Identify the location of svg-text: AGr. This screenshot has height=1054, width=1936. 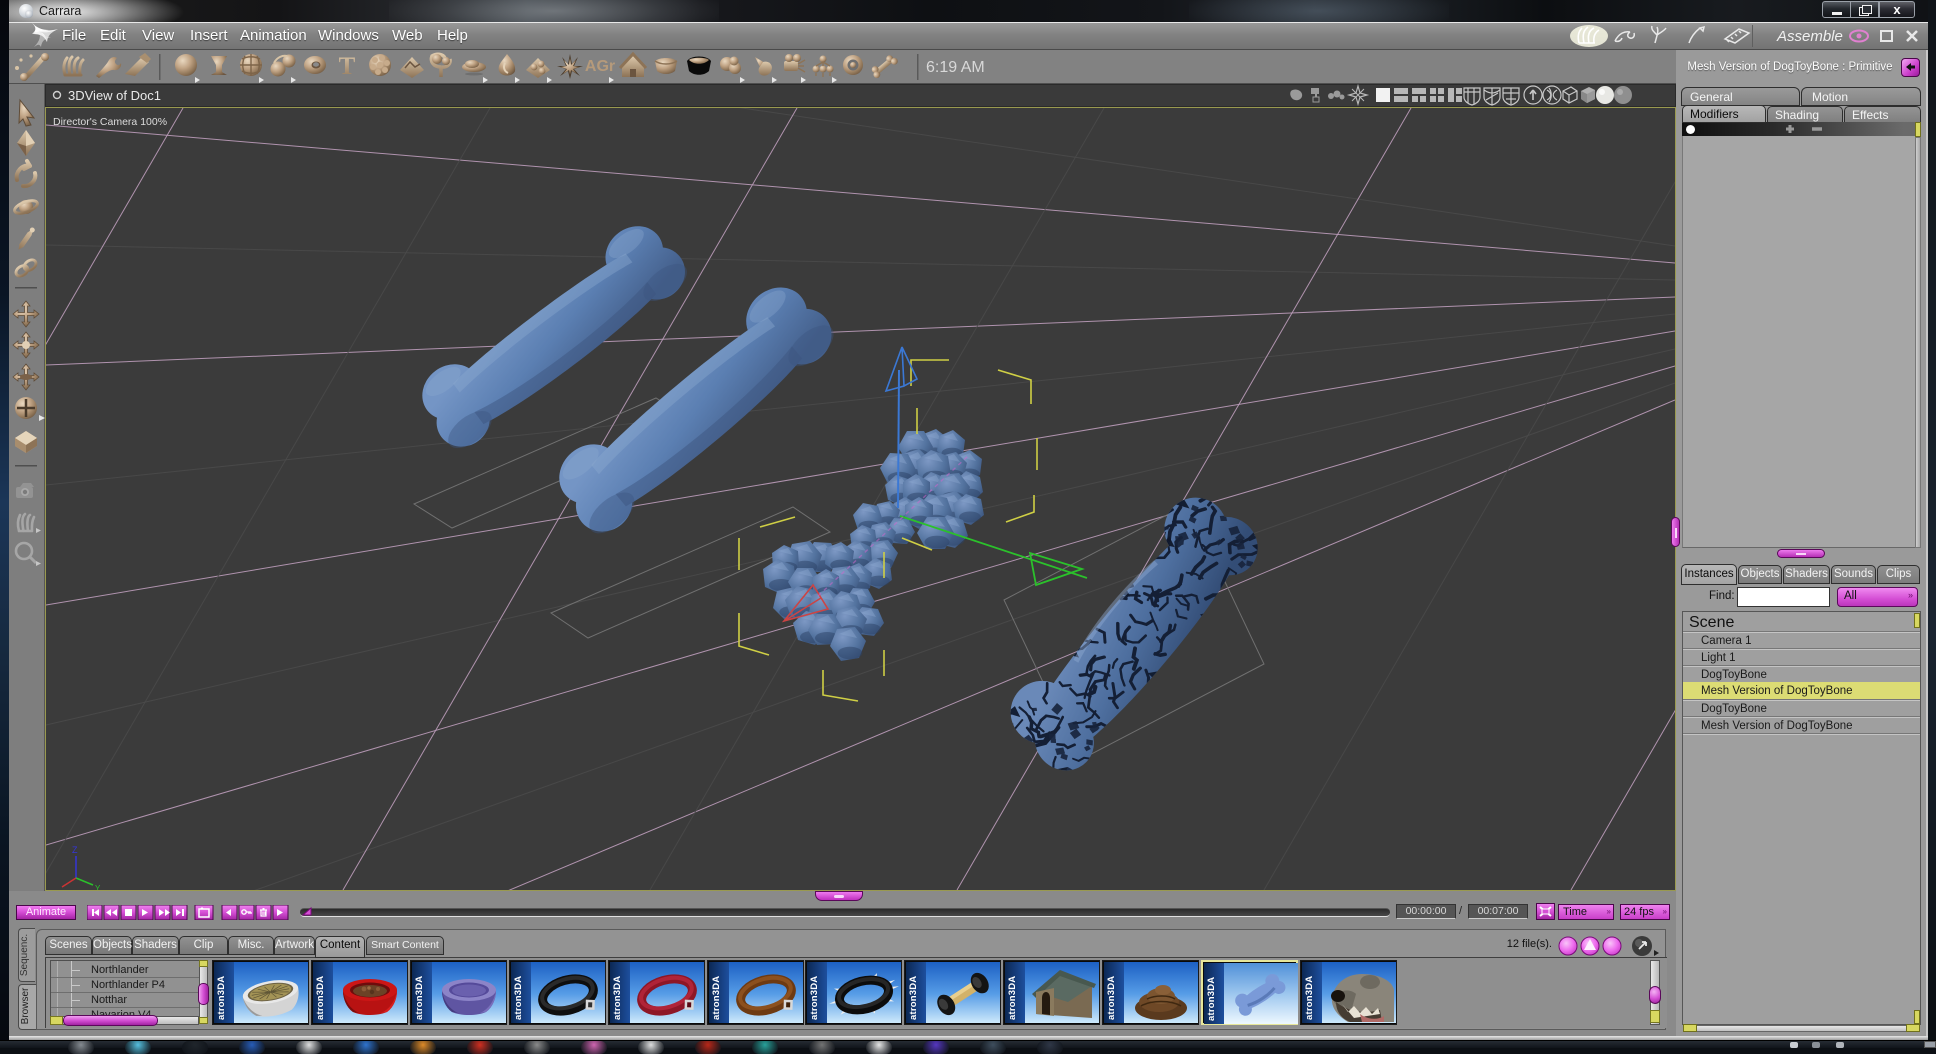
(600, 66).